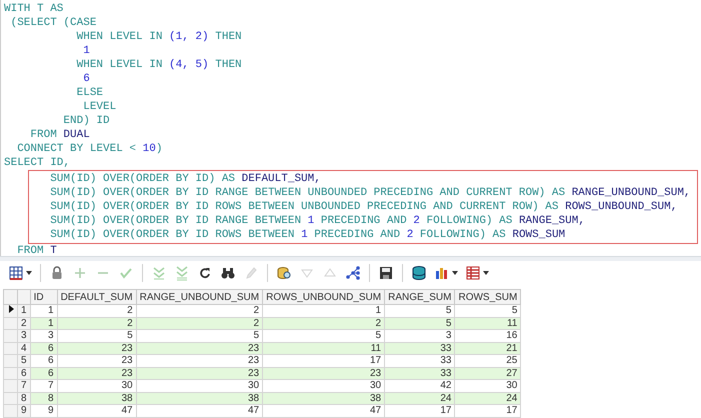 Image resolution: width=701 pixels, height=418 pixels. What do you see at coordinates (473, 273) in the screenshot?
I see `table-icon` at bounding box center [473, 273].